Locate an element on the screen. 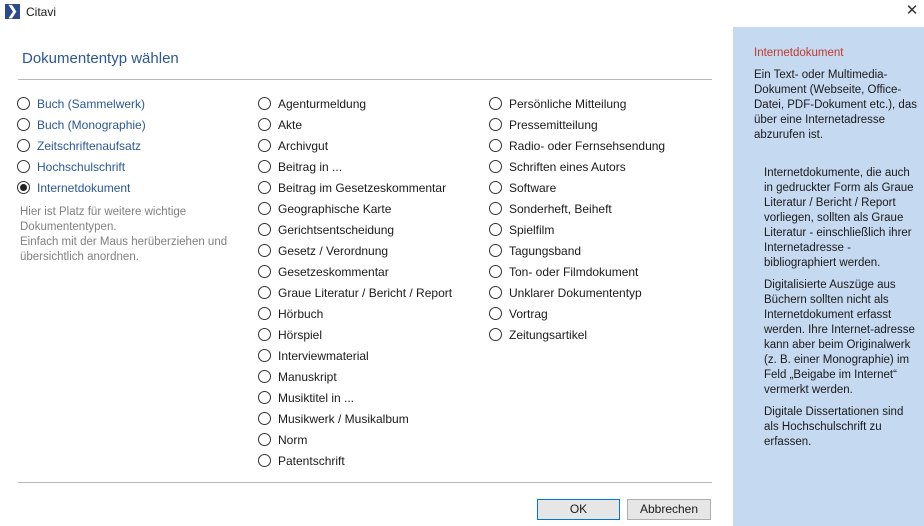  favorite-type-option: Buch (Monographie) is located at coordinates (132, 124).